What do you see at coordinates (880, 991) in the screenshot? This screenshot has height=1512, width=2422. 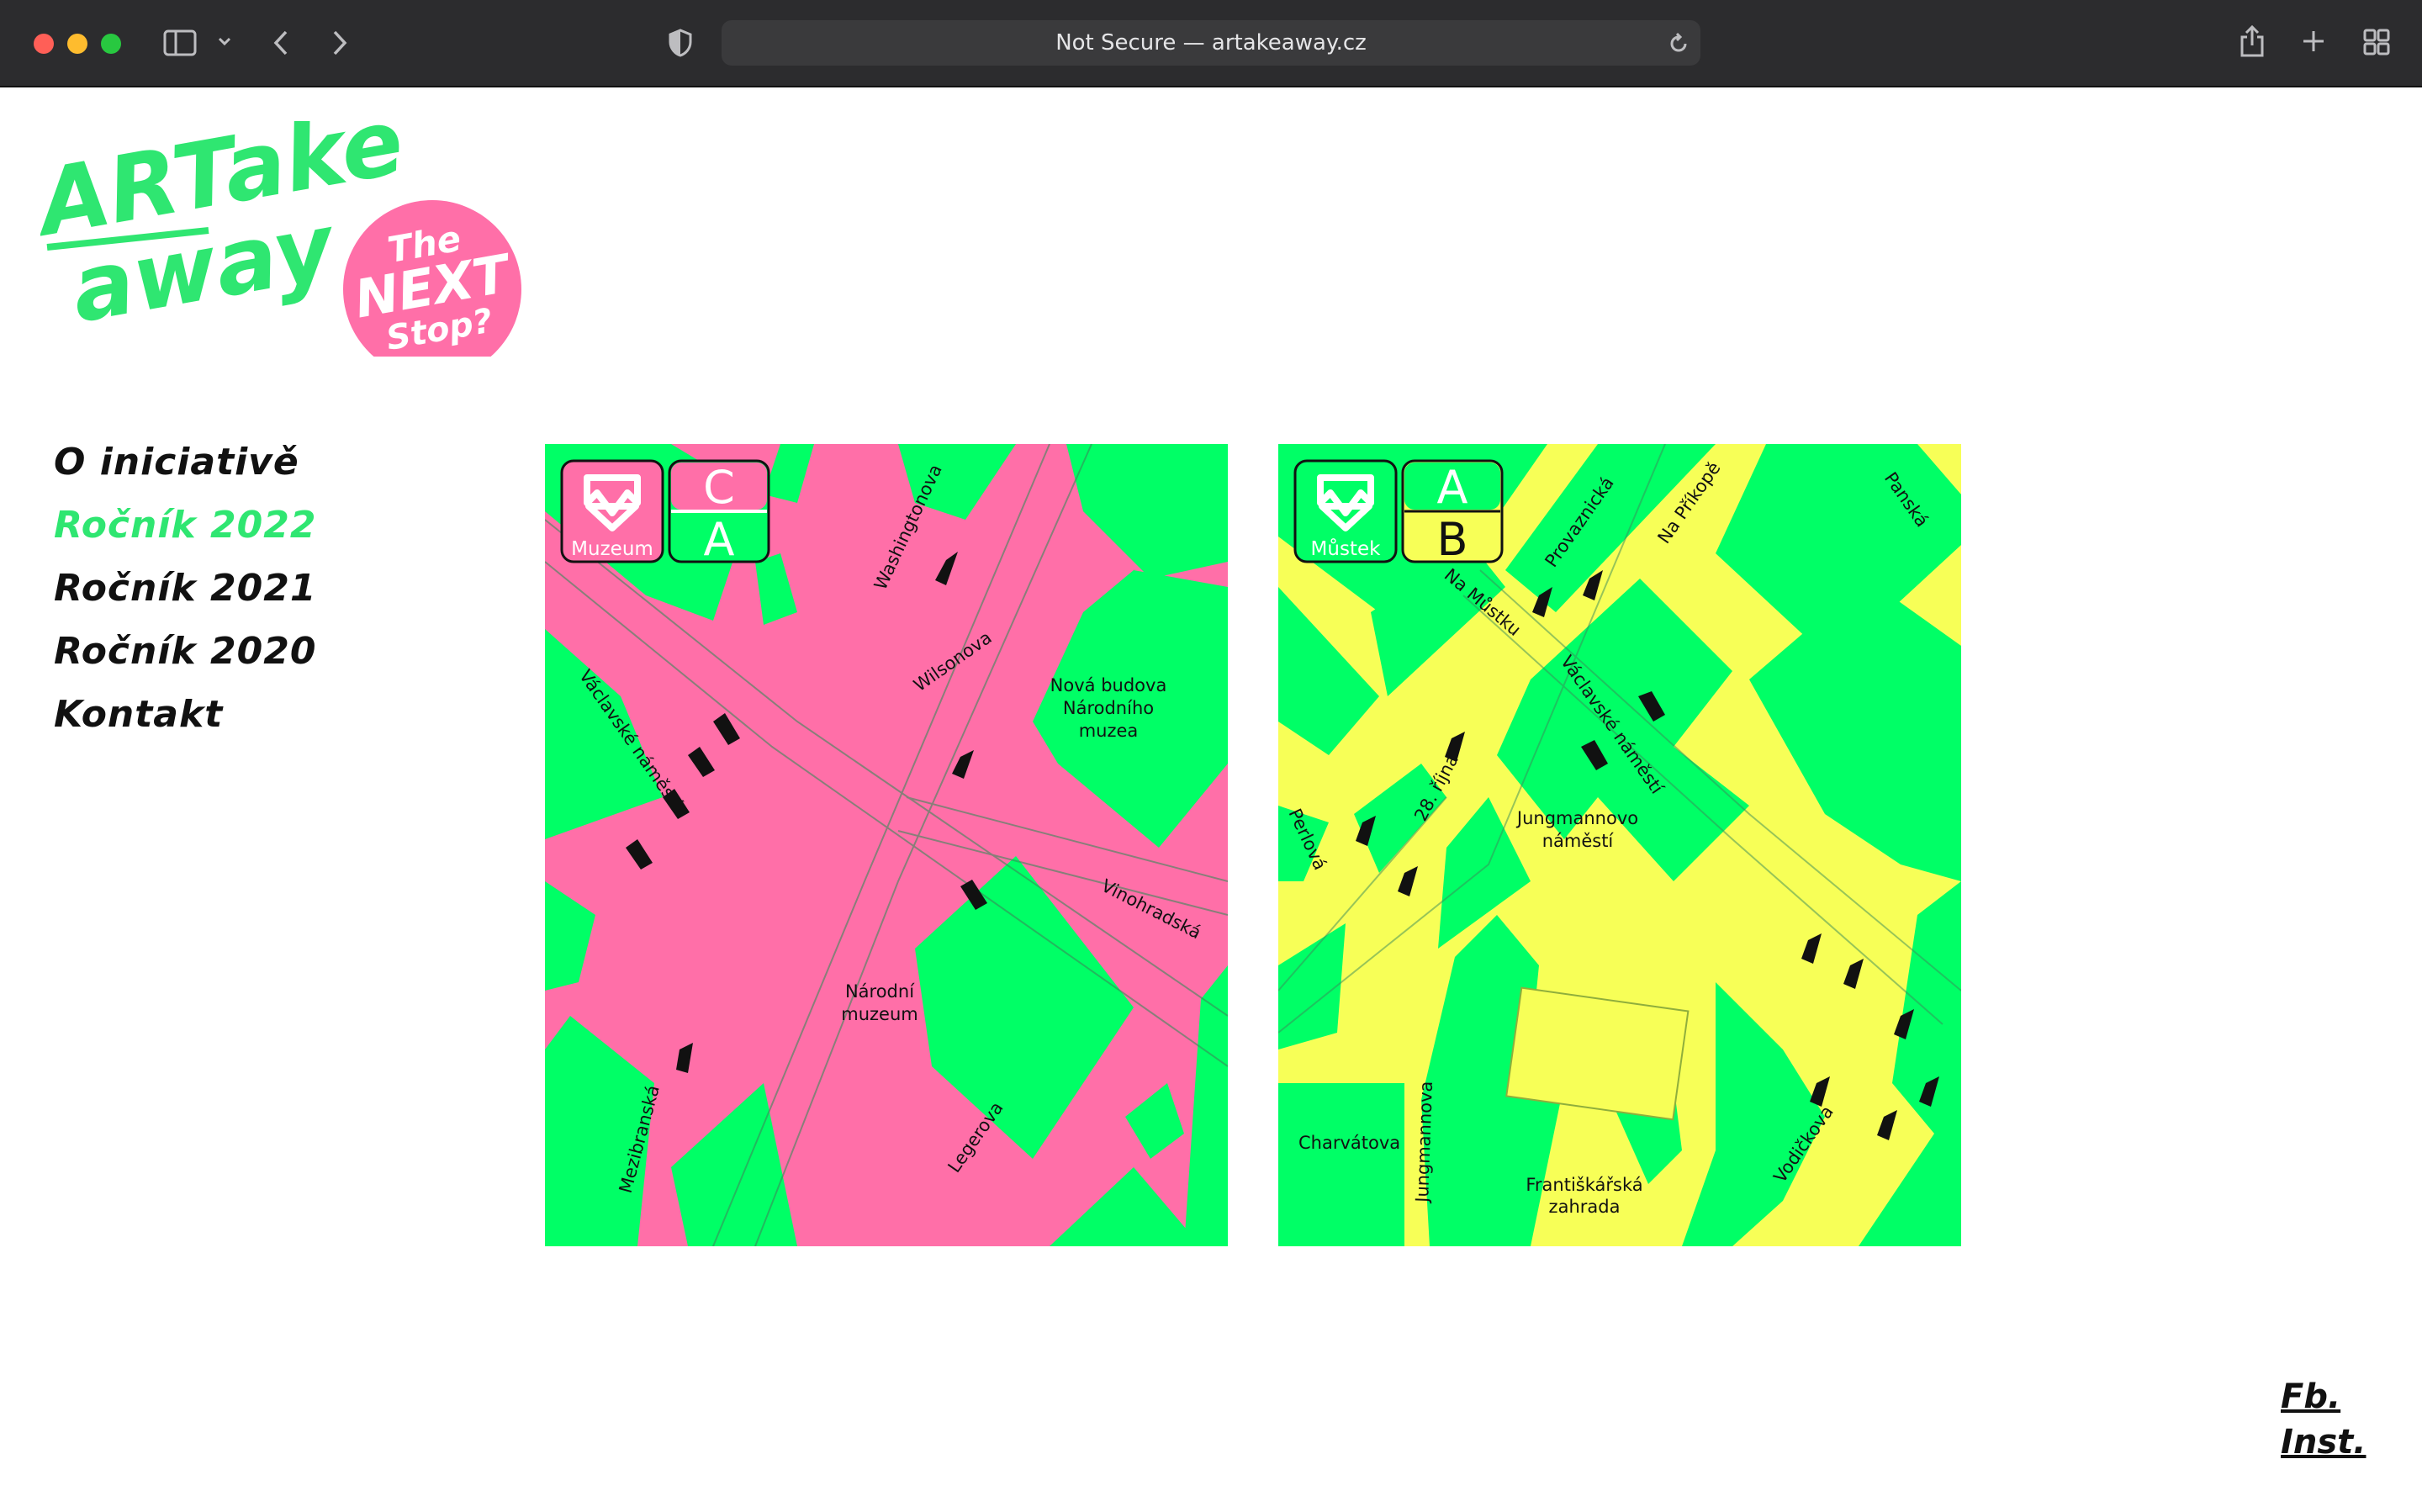 I see `label-narodni: Národní` at bounding box center [880, 991].